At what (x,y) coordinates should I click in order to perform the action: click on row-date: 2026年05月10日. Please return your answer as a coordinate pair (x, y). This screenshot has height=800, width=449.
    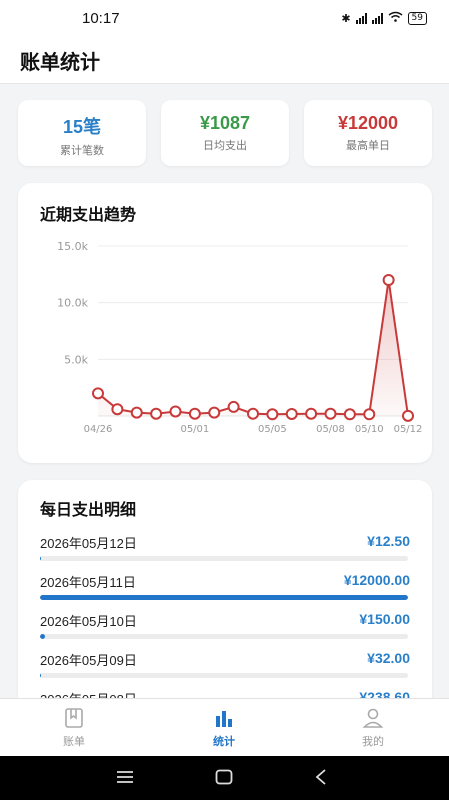
    Looking at the image, I should click on (88, 621).